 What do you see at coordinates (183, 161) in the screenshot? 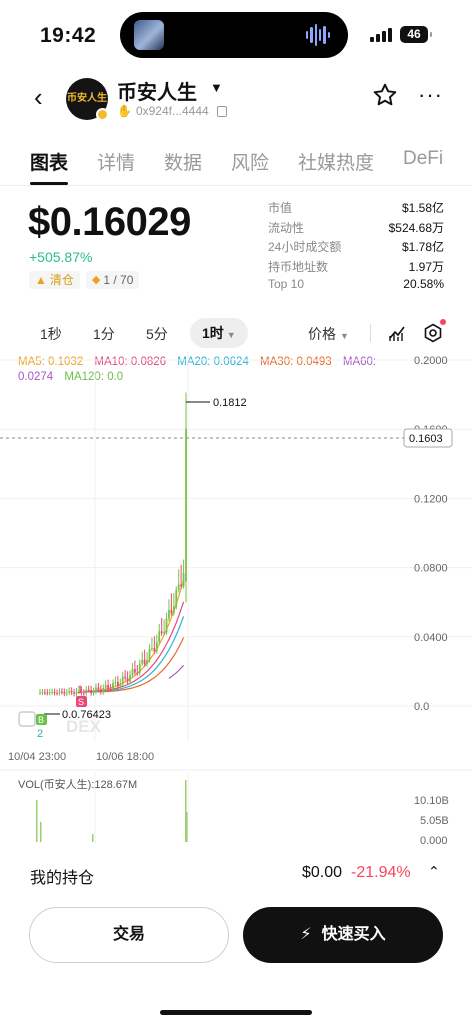
I see `tab-data: 数据` at bounding box center [183, 161].